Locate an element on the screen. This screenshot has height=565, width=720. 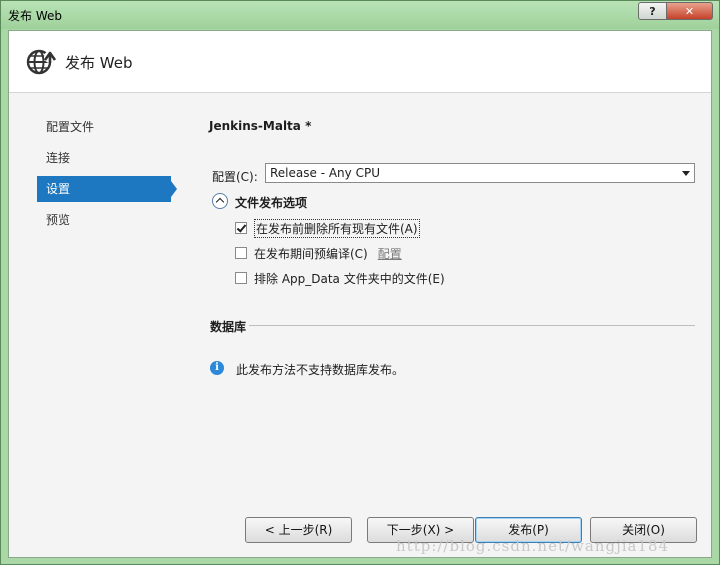
dialog-title: 发布 Web is located at coordinates (99, 63).